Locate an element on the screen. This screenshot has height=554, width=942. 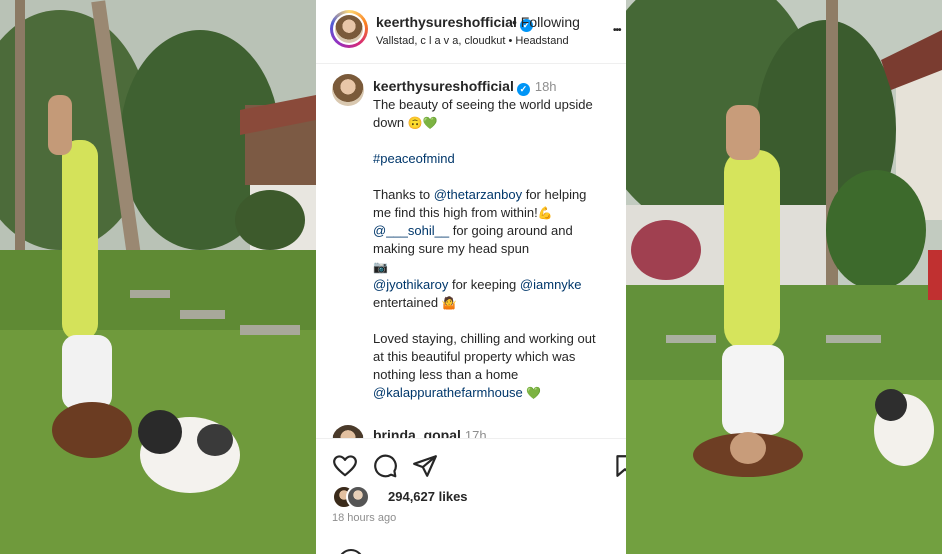
verified-badge-icon: ✓ is located at coordinates (523, 89).